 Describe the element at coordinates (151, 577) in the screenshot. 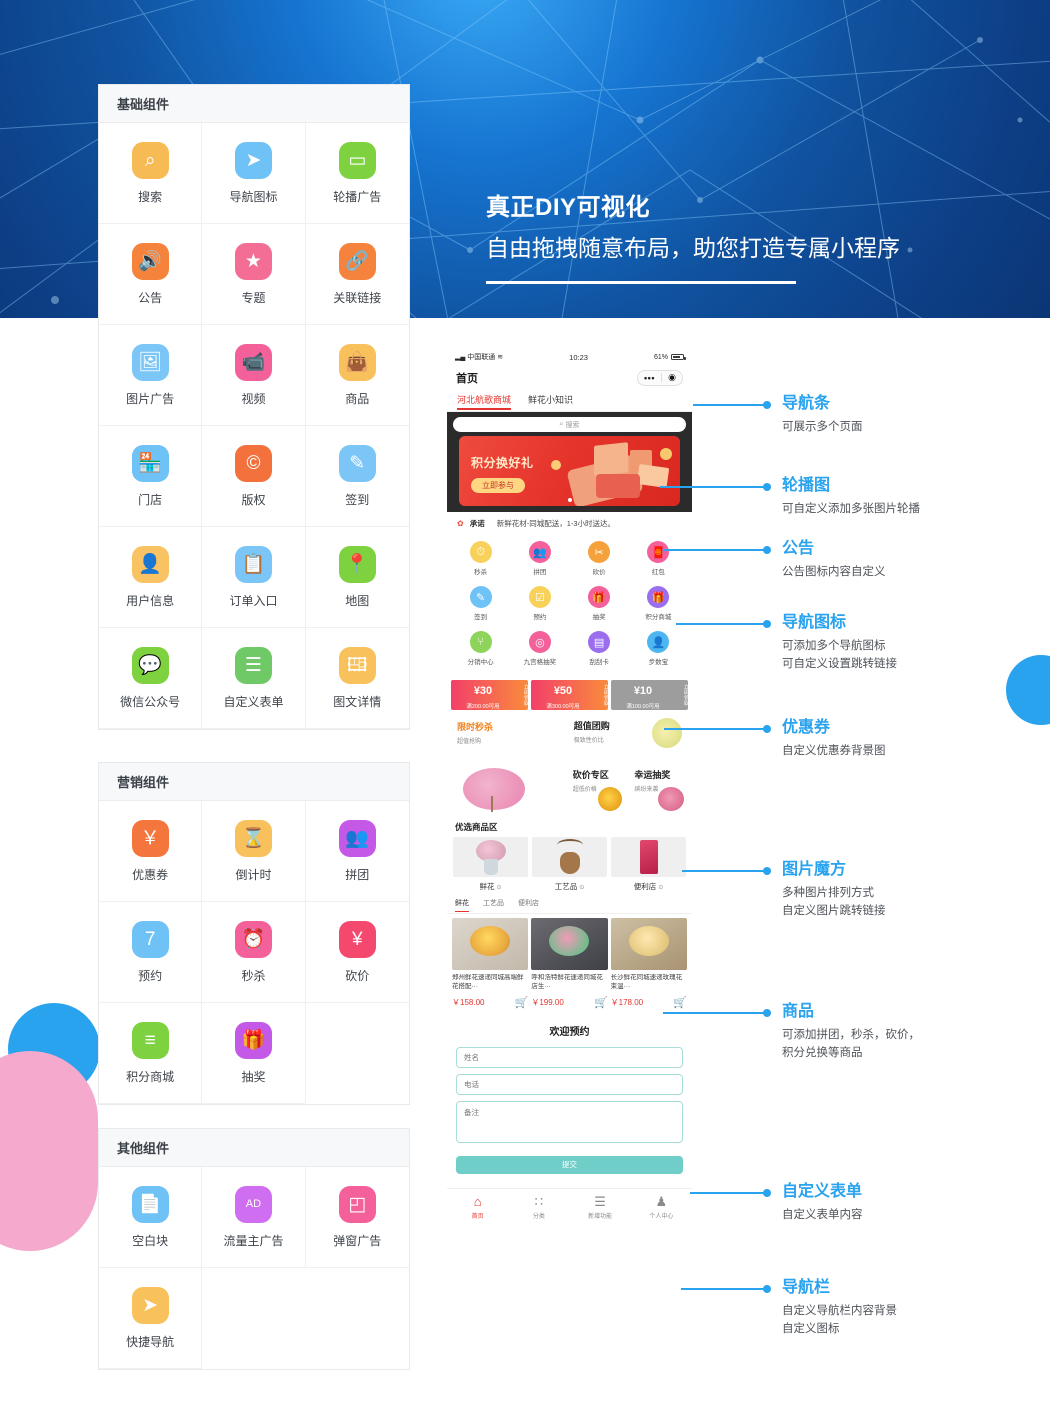

I see `component-tile-用户信息: 👤 用户信息` at that location.